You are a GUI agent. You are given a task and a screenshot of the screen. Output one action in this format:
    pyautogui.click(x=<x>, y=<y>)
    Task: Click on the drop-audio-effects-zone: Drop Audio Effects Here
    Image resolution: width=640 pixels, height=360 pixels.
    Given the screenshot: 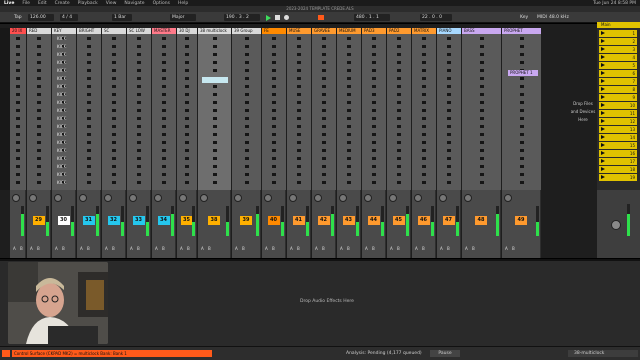 What is the action you would take?
    pyautogui.click(x=327, y=301)
    